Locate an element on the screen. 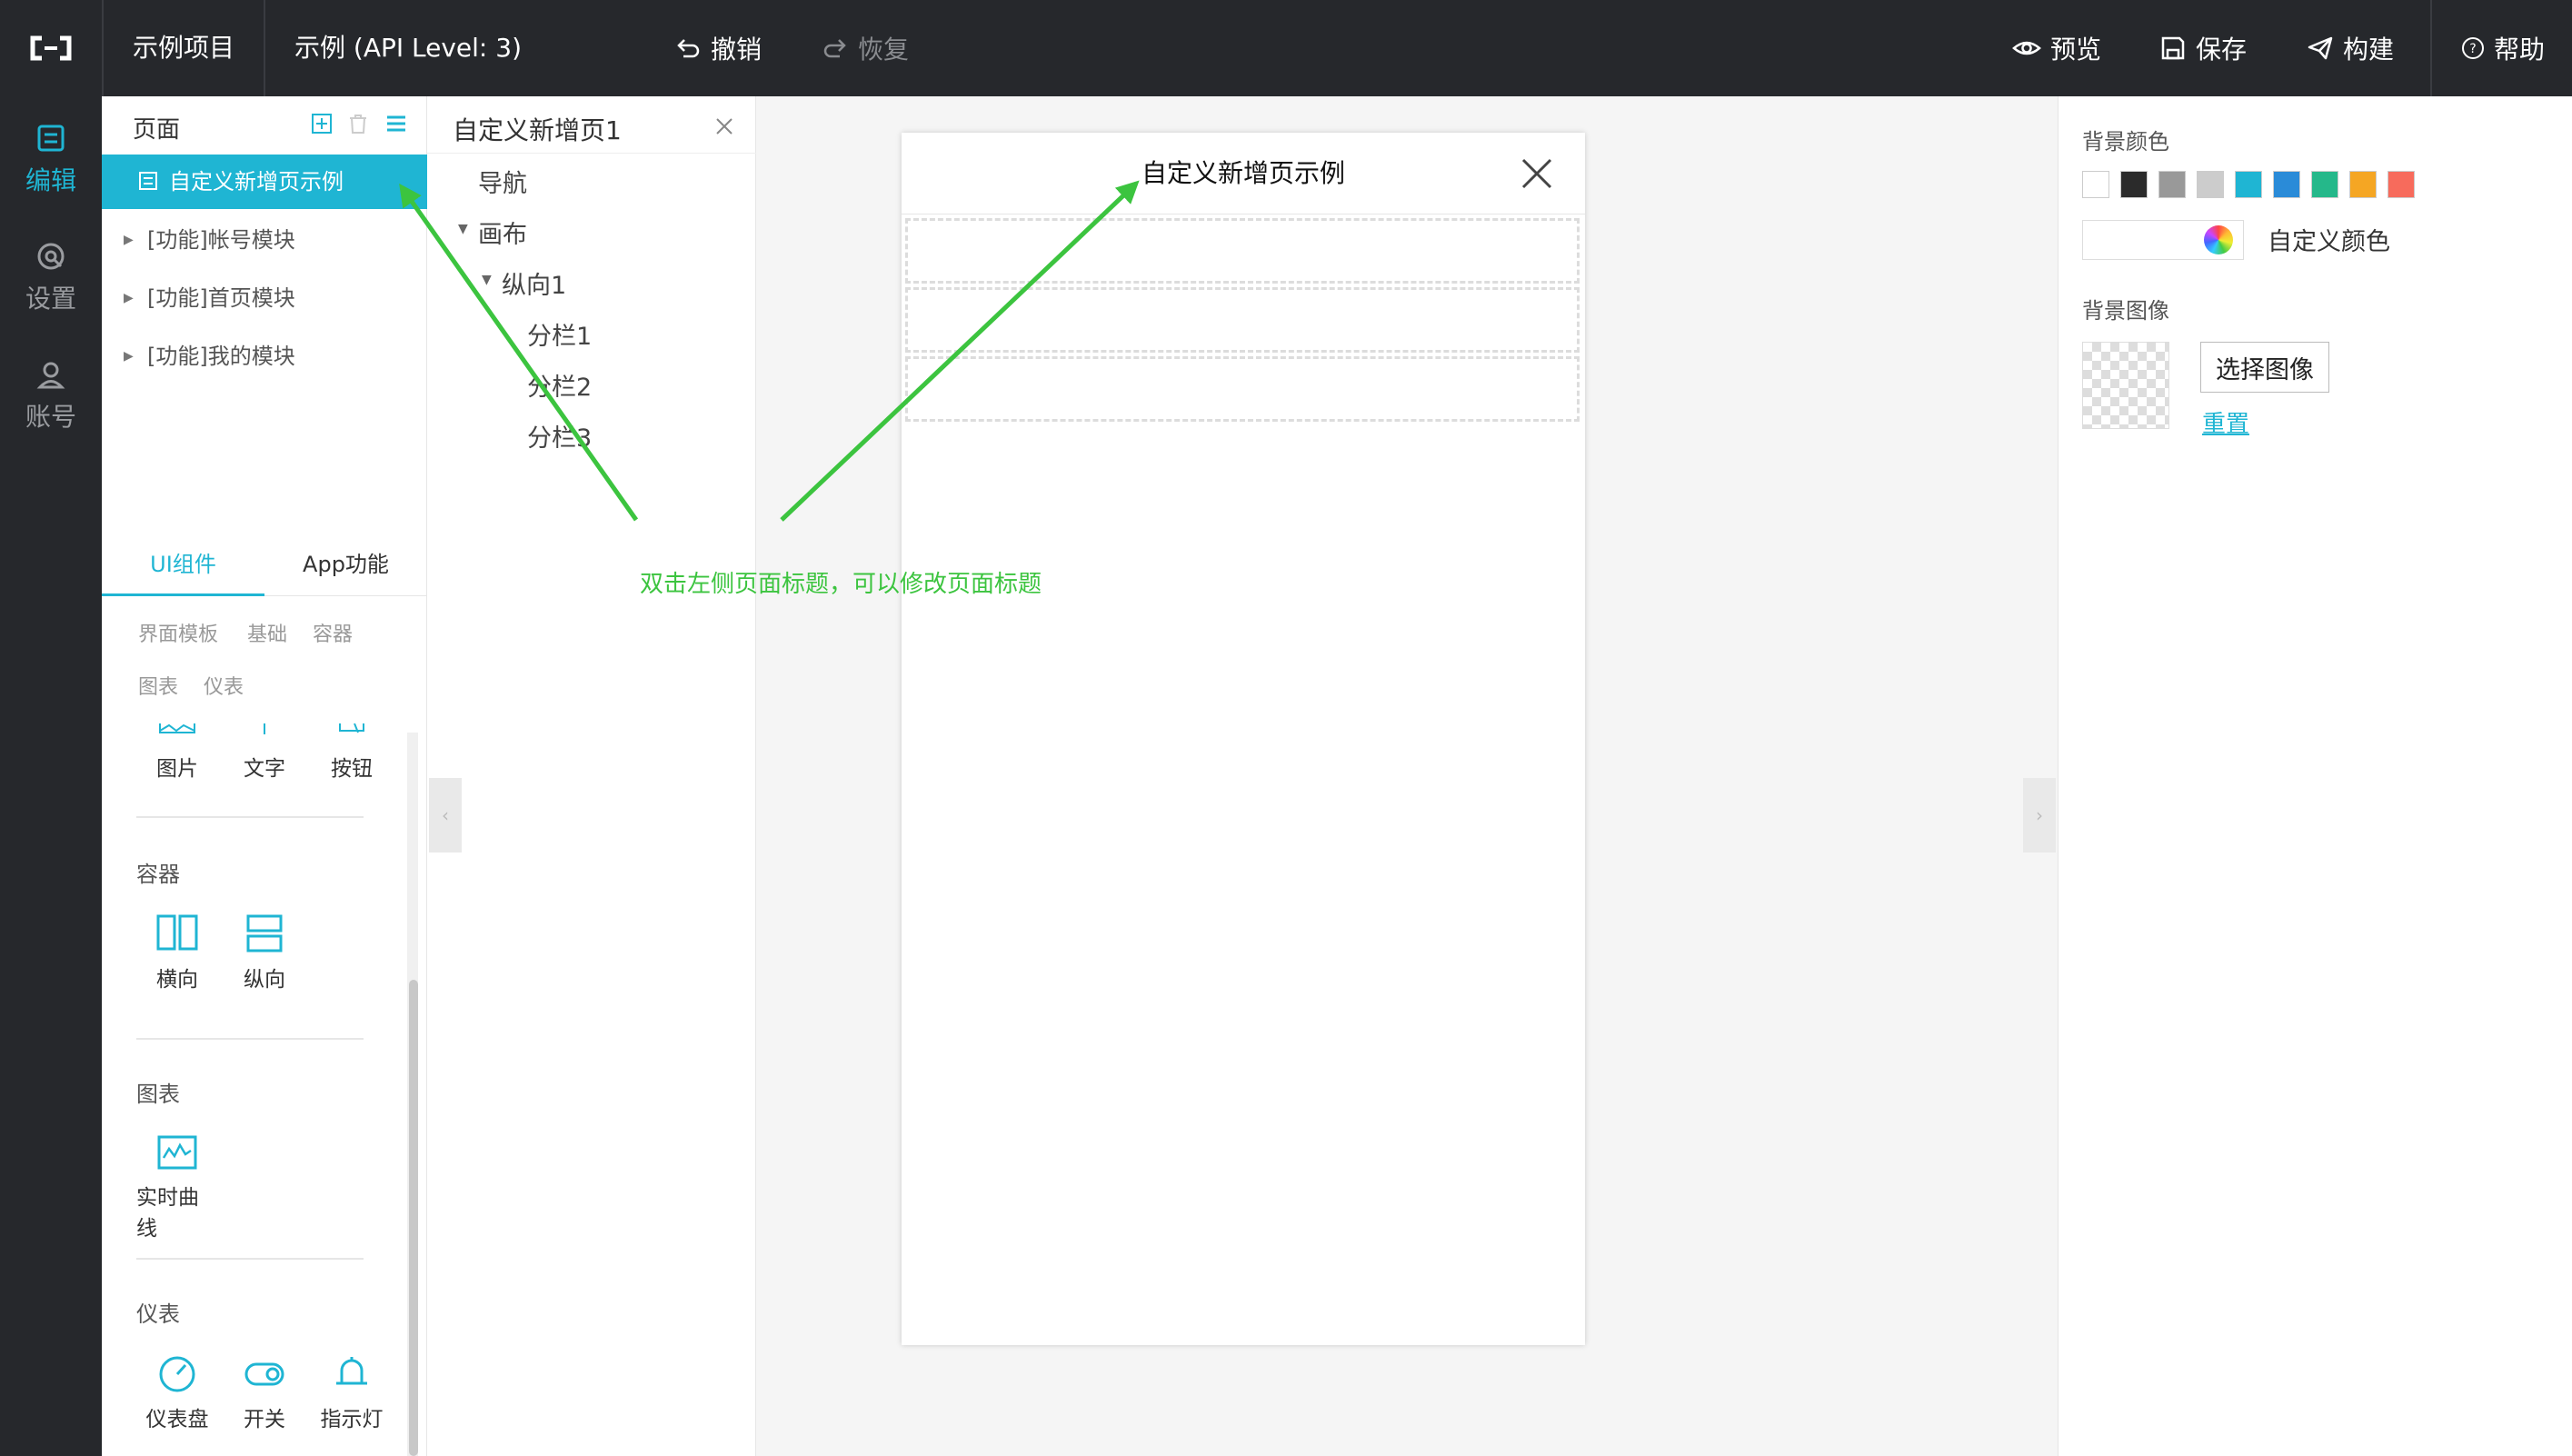 The height and width of the screenshot is (1456, 2572). component-indicator: 指示灯 is located at coordinates (352, 1393).